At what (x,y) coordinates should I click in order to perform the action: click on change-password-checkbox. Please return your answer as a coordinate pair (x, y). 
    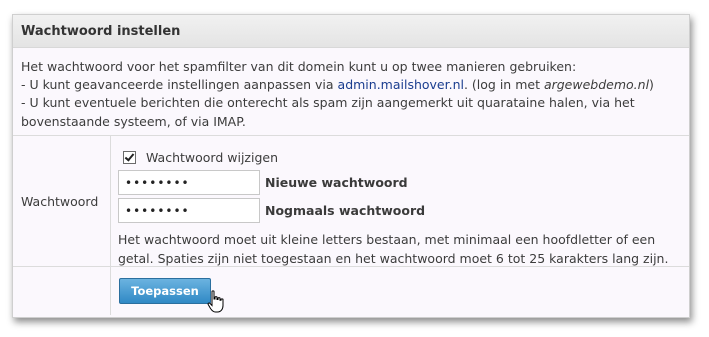
    Looking at the image, I should click on (129, 157).